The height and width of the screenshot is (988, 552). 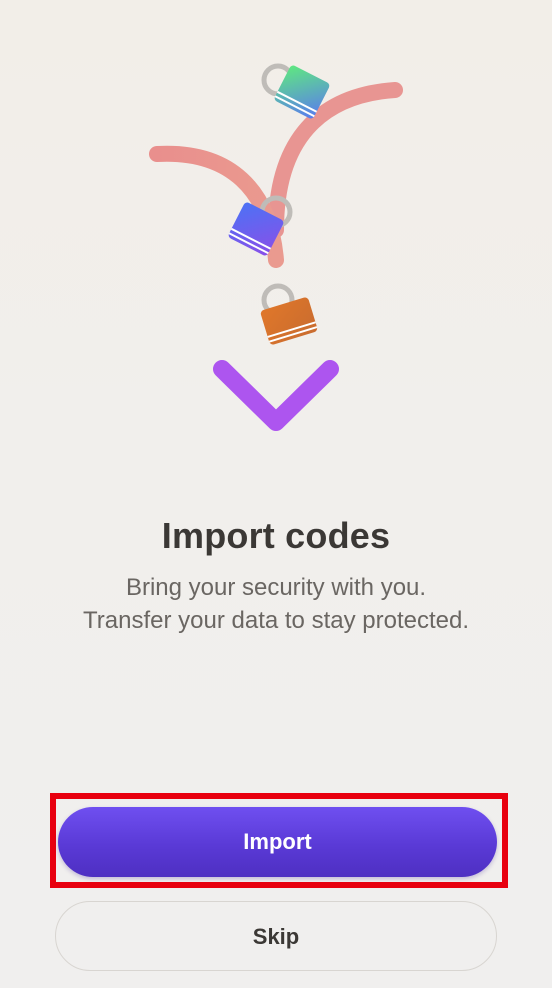 I want to click on skip-button: Skip, so click(x=276, y=936).